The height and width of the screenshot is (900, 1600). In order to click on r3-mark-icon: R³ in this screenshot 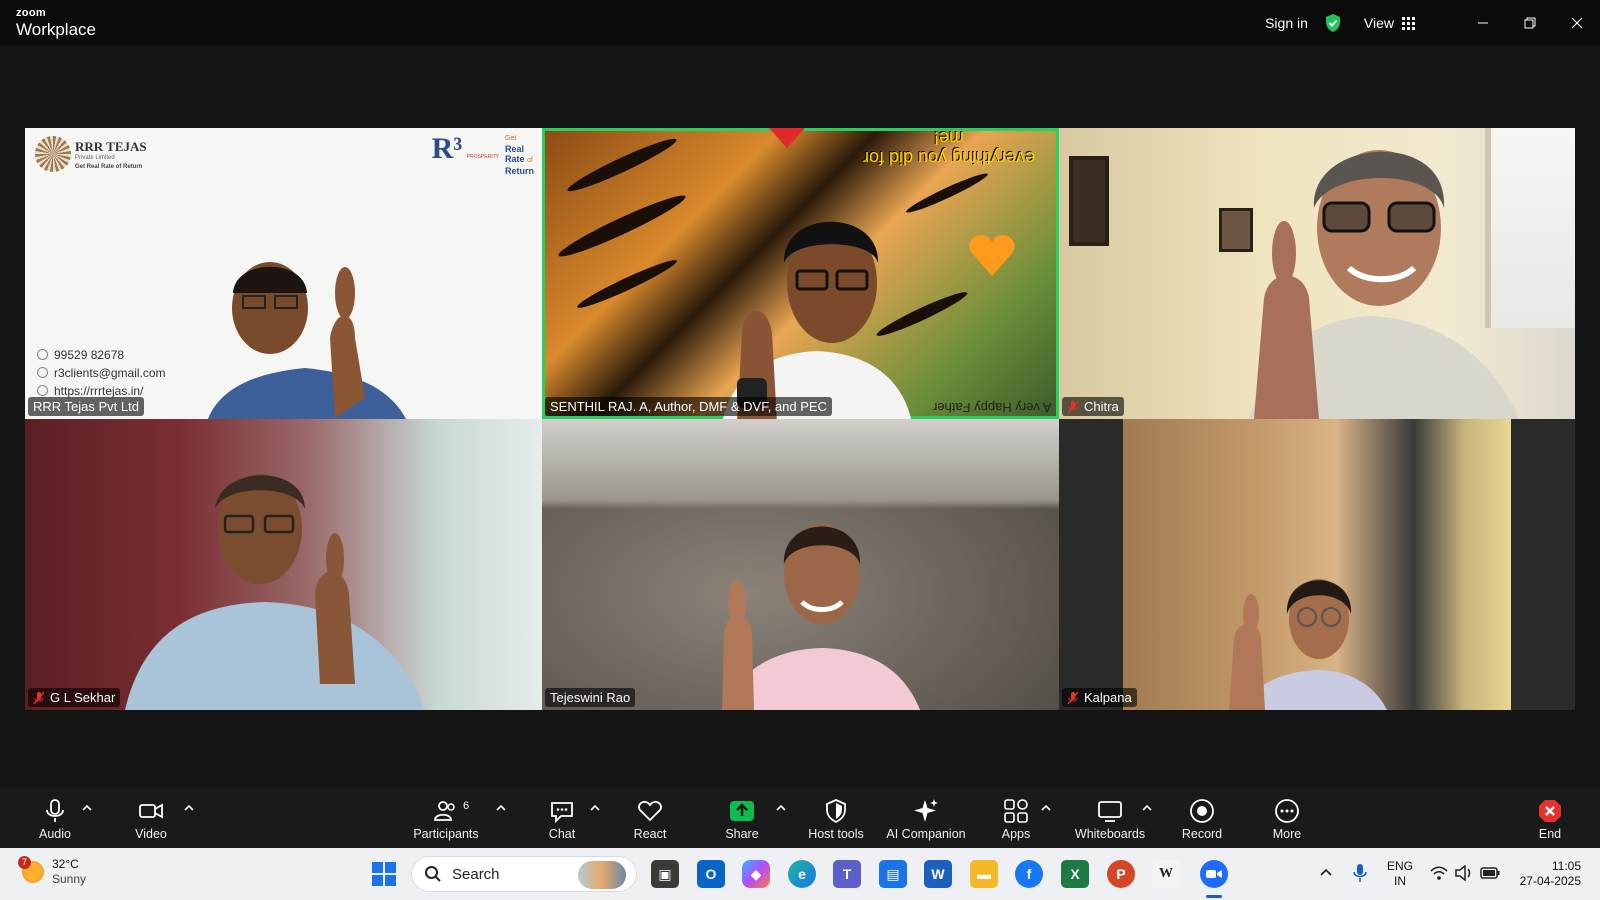, I will do `click(447, 148)`.